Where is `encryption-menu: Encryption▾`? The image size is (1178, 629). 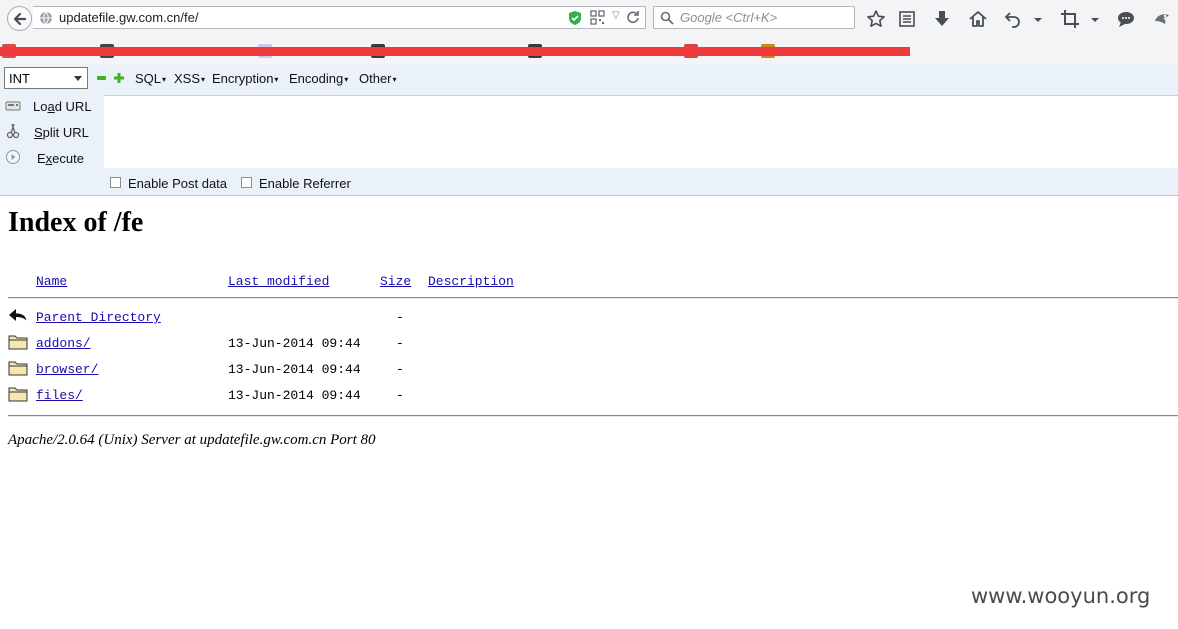
encryption-menu: Encryption▾ is located at coordinates (245, 78).